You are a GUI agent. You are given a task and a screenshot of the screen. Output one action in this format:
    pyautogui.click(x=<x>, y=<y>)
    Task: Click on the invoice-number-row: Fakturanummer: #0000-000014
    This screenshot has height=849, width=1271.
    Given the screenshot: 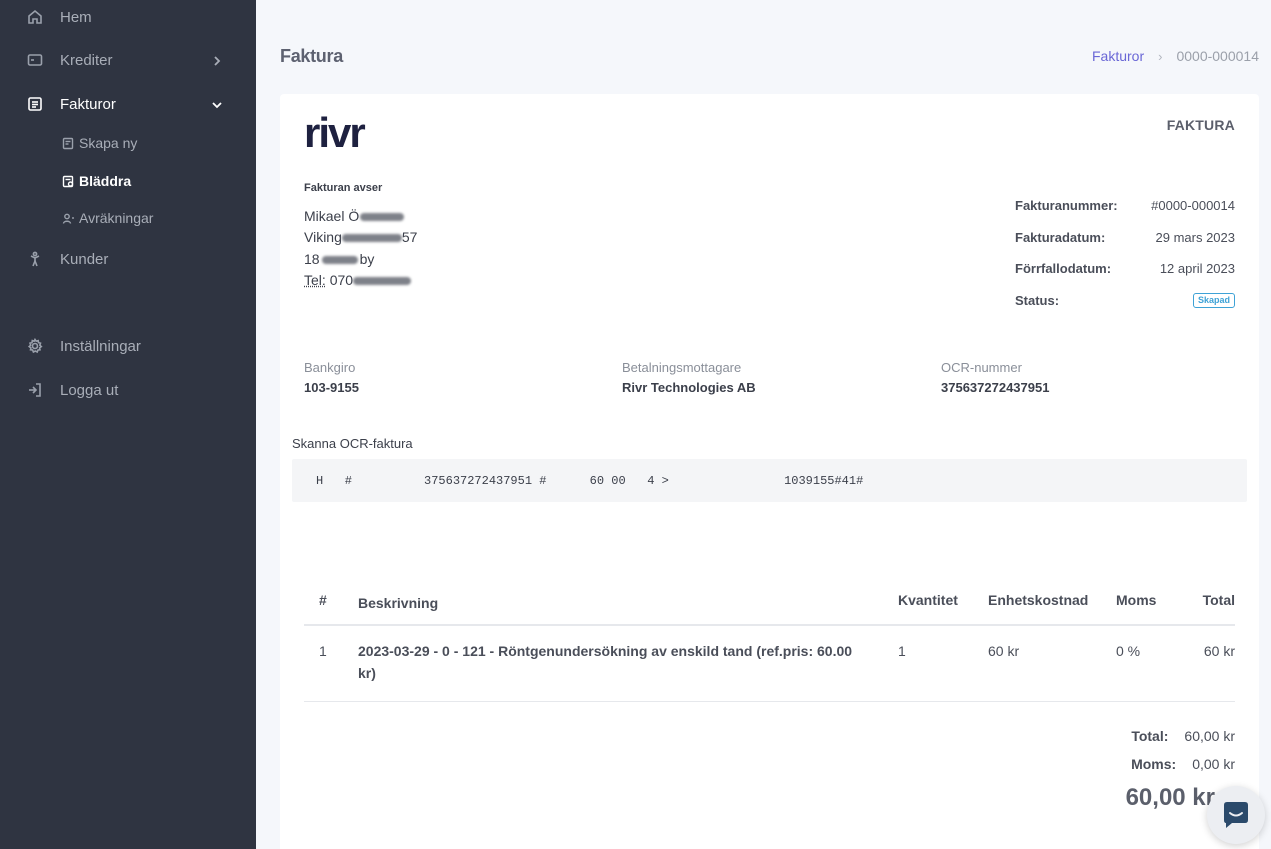 What is the action you would take?
    pyautogui.click(x=1125, y=207)
    